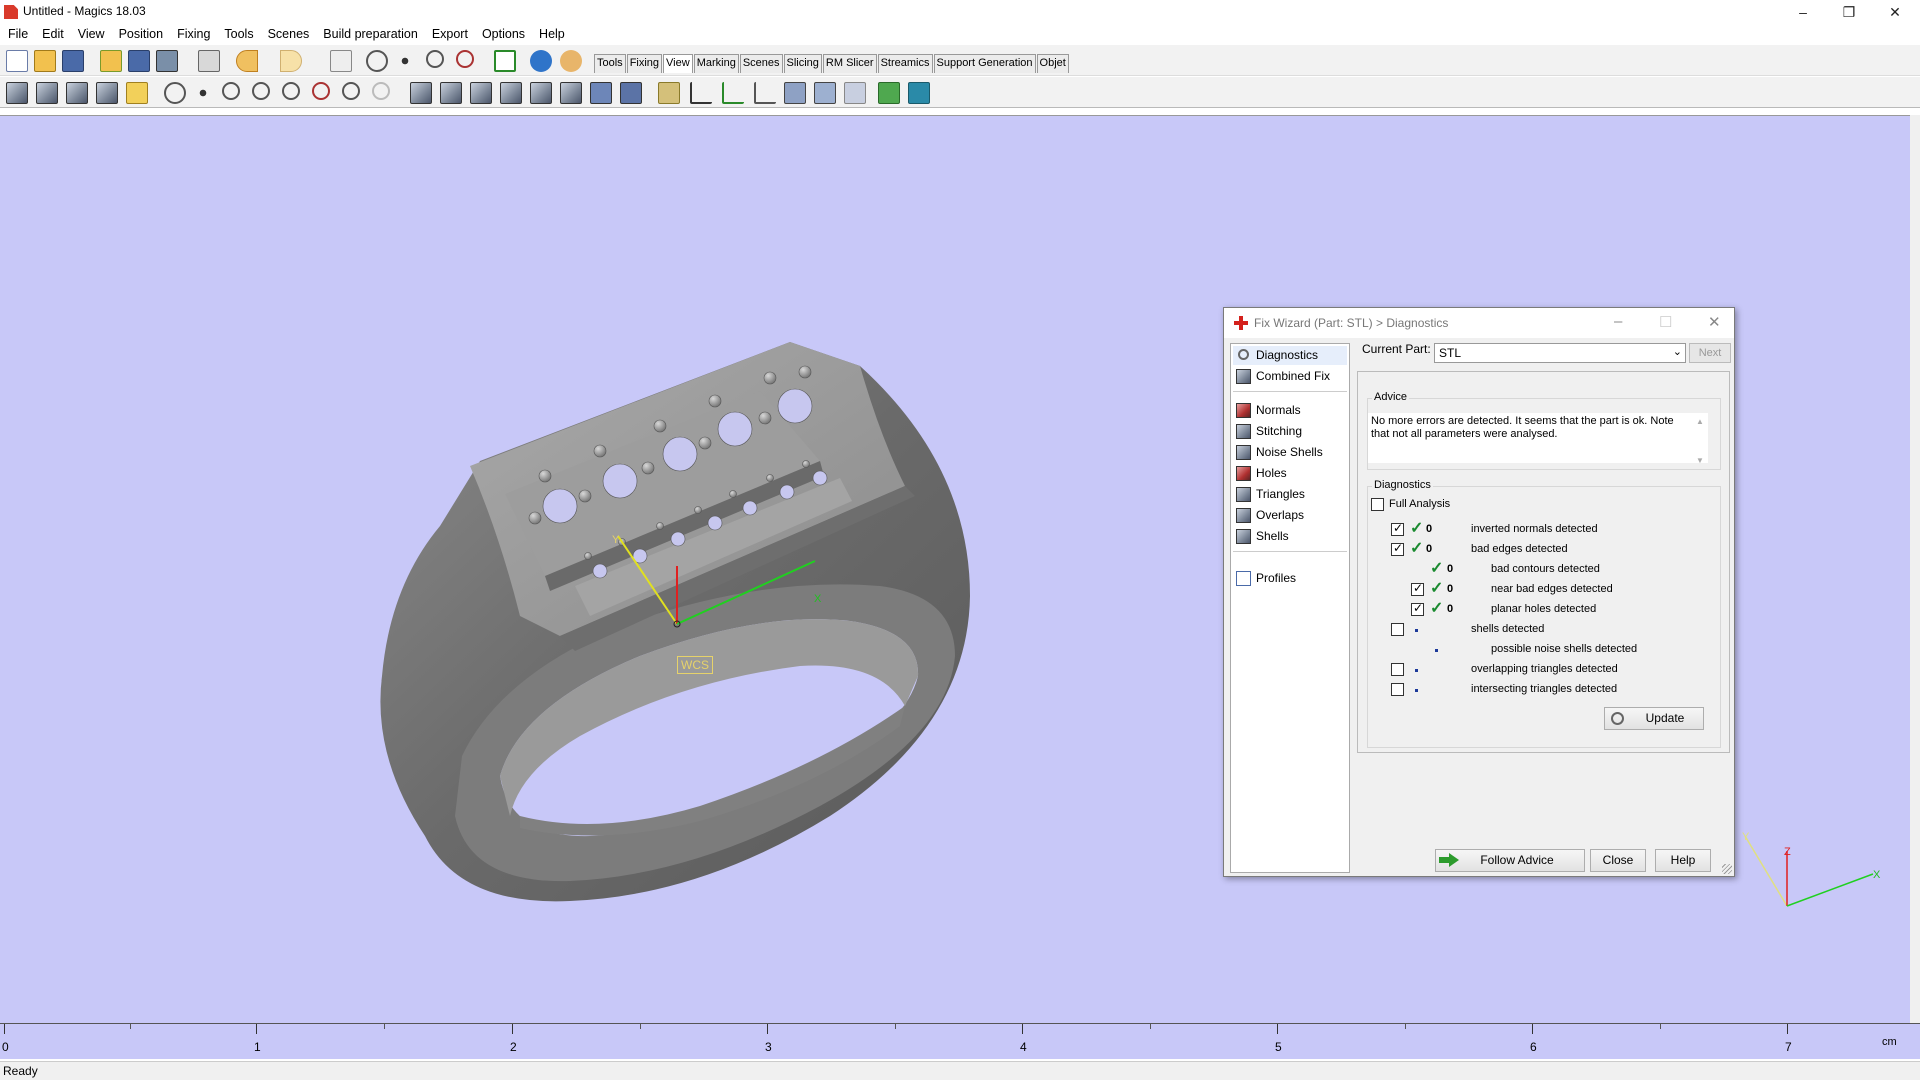 The height and width of the screenshot is (1080, 1920). I want to click on section-icon, so click(825, 93).